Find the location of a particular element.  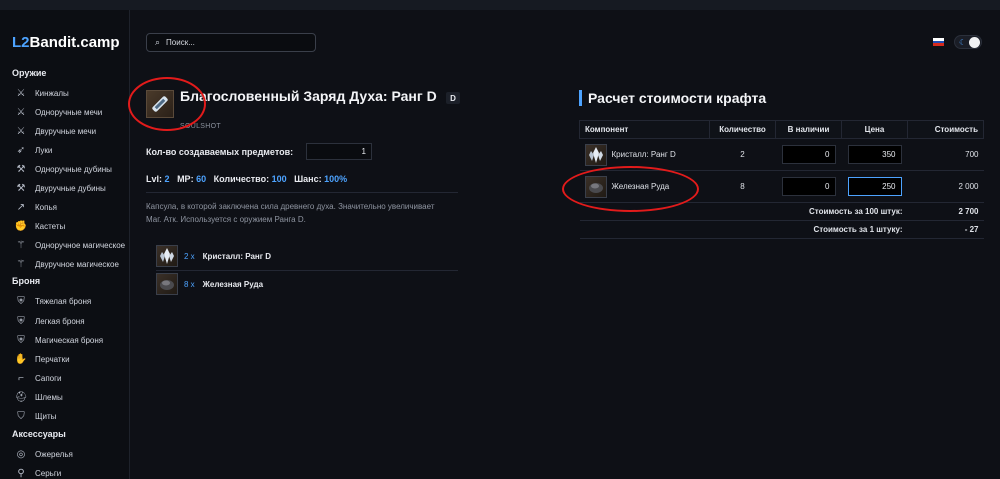

dagger-icon: ⚔ is located at coordinates (21, 93).